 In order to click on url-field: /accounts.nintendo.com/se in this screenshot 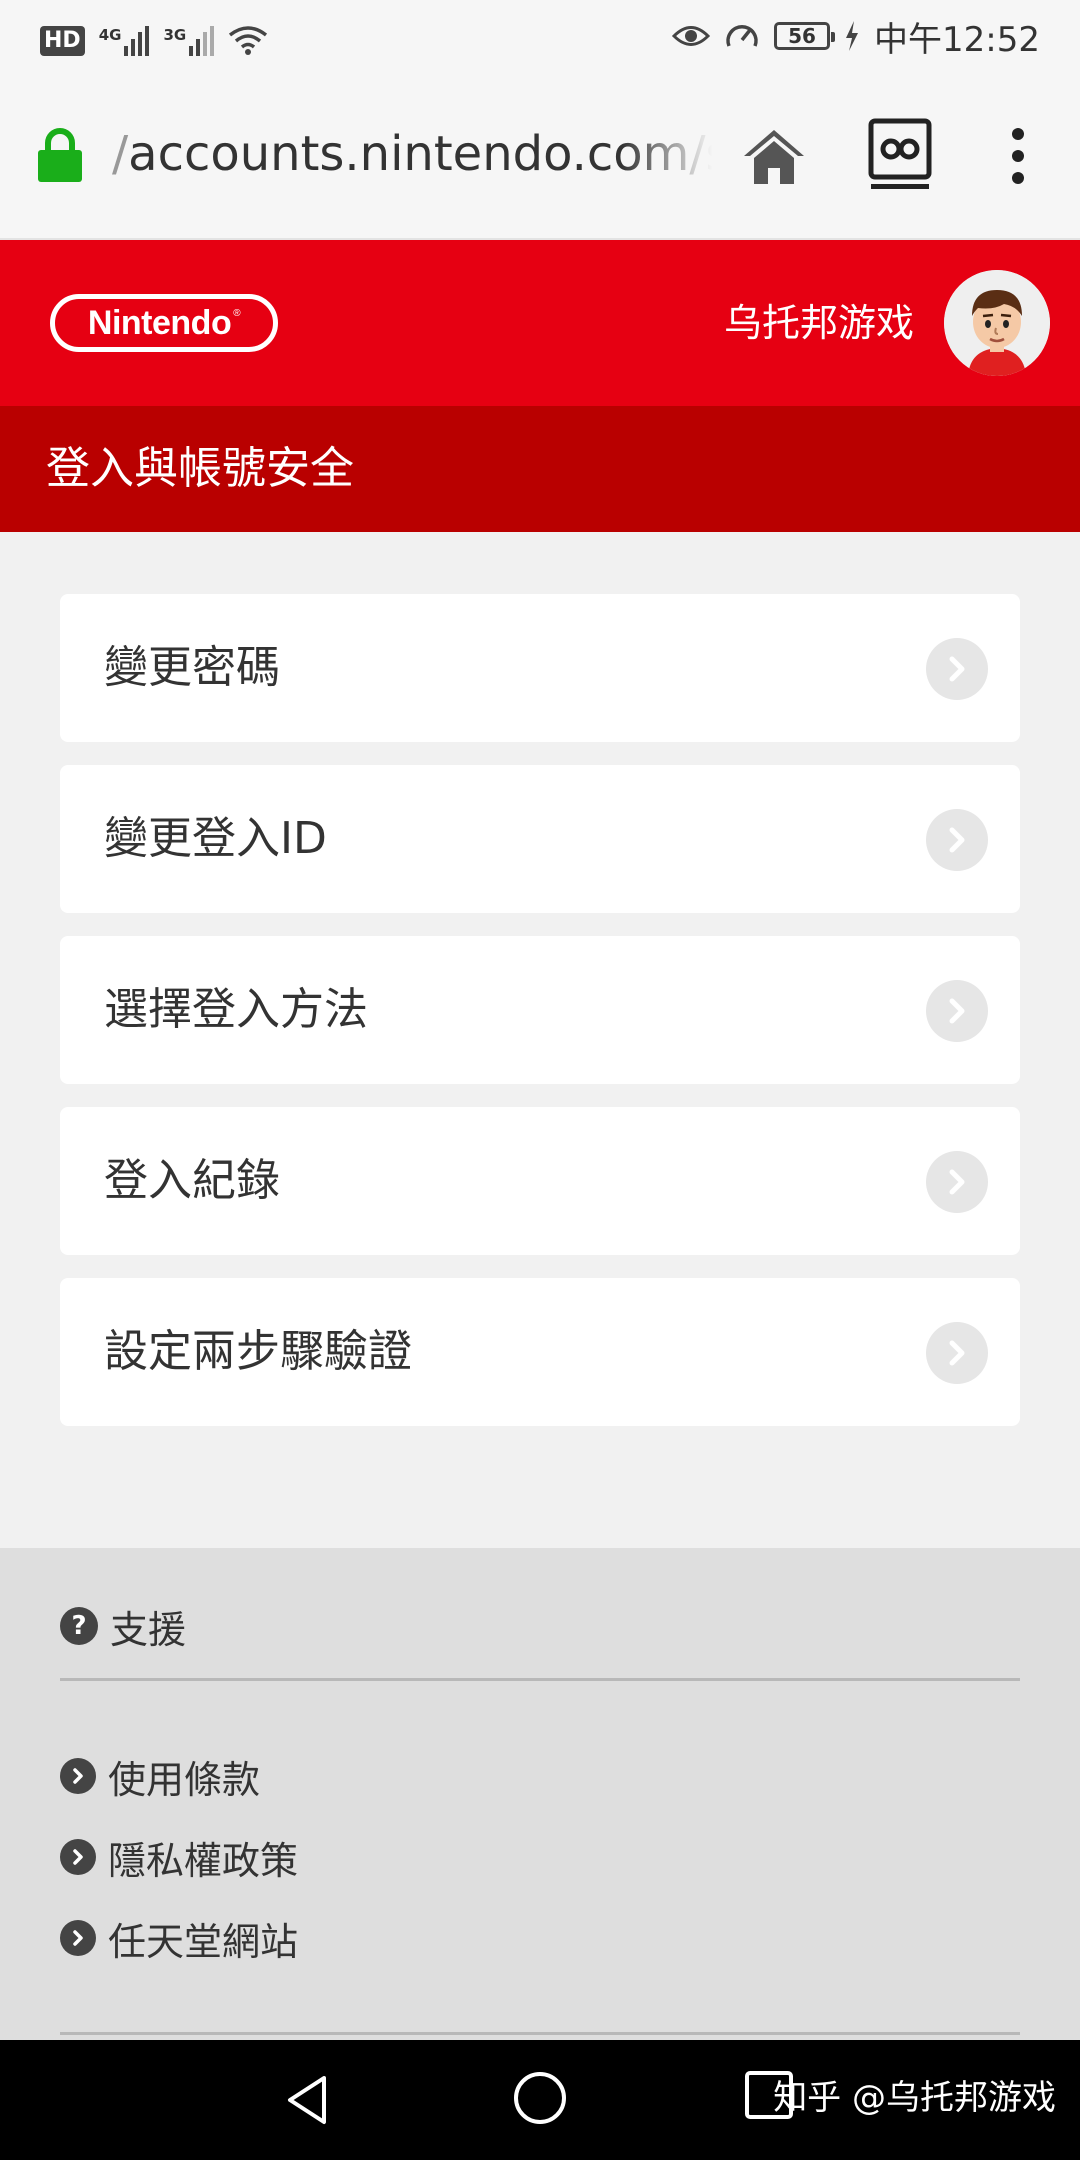, I will do `click(412, 154)`.